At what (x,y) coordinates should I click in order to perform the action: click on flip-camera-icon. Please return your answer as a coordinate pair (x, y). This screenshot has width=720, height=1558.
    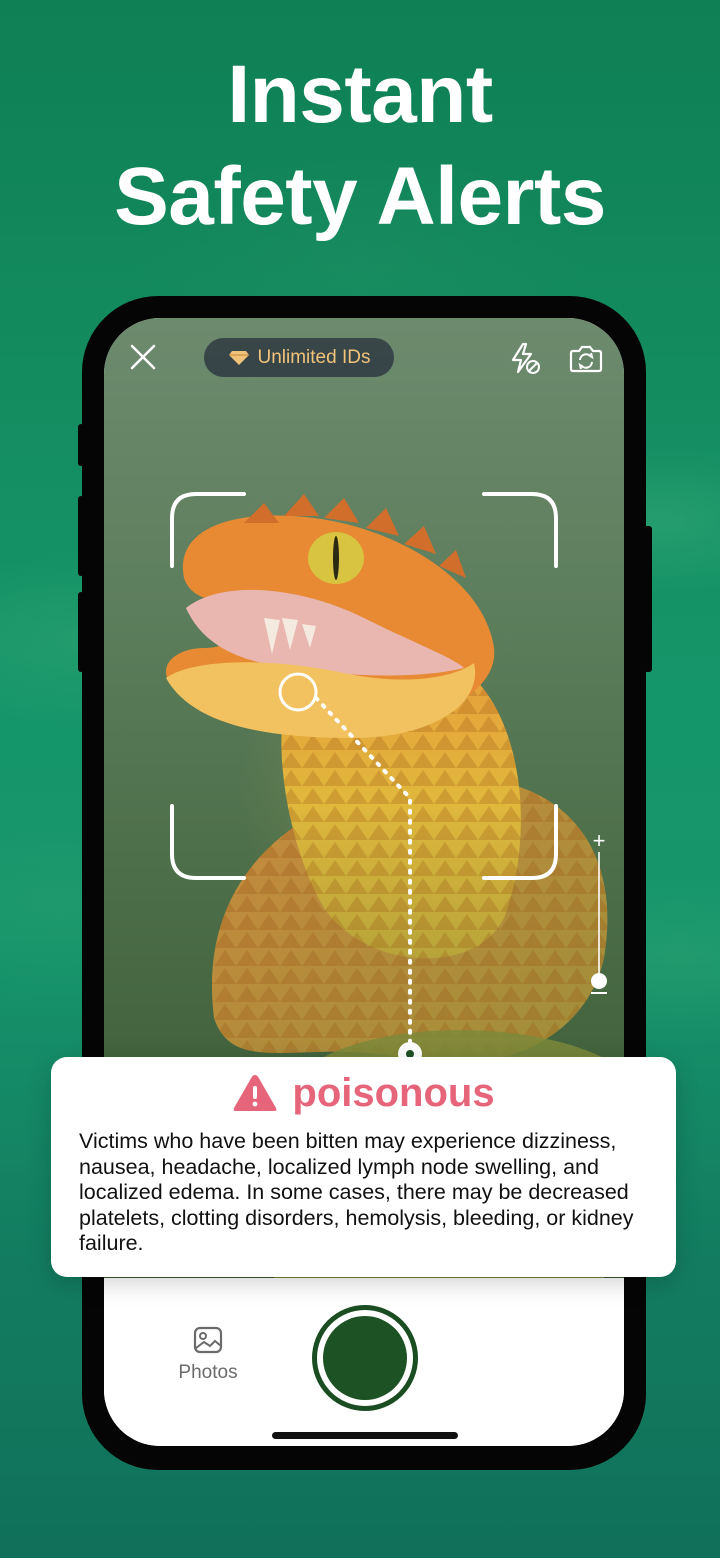
    Looking at the image, I should click on (586, 359).